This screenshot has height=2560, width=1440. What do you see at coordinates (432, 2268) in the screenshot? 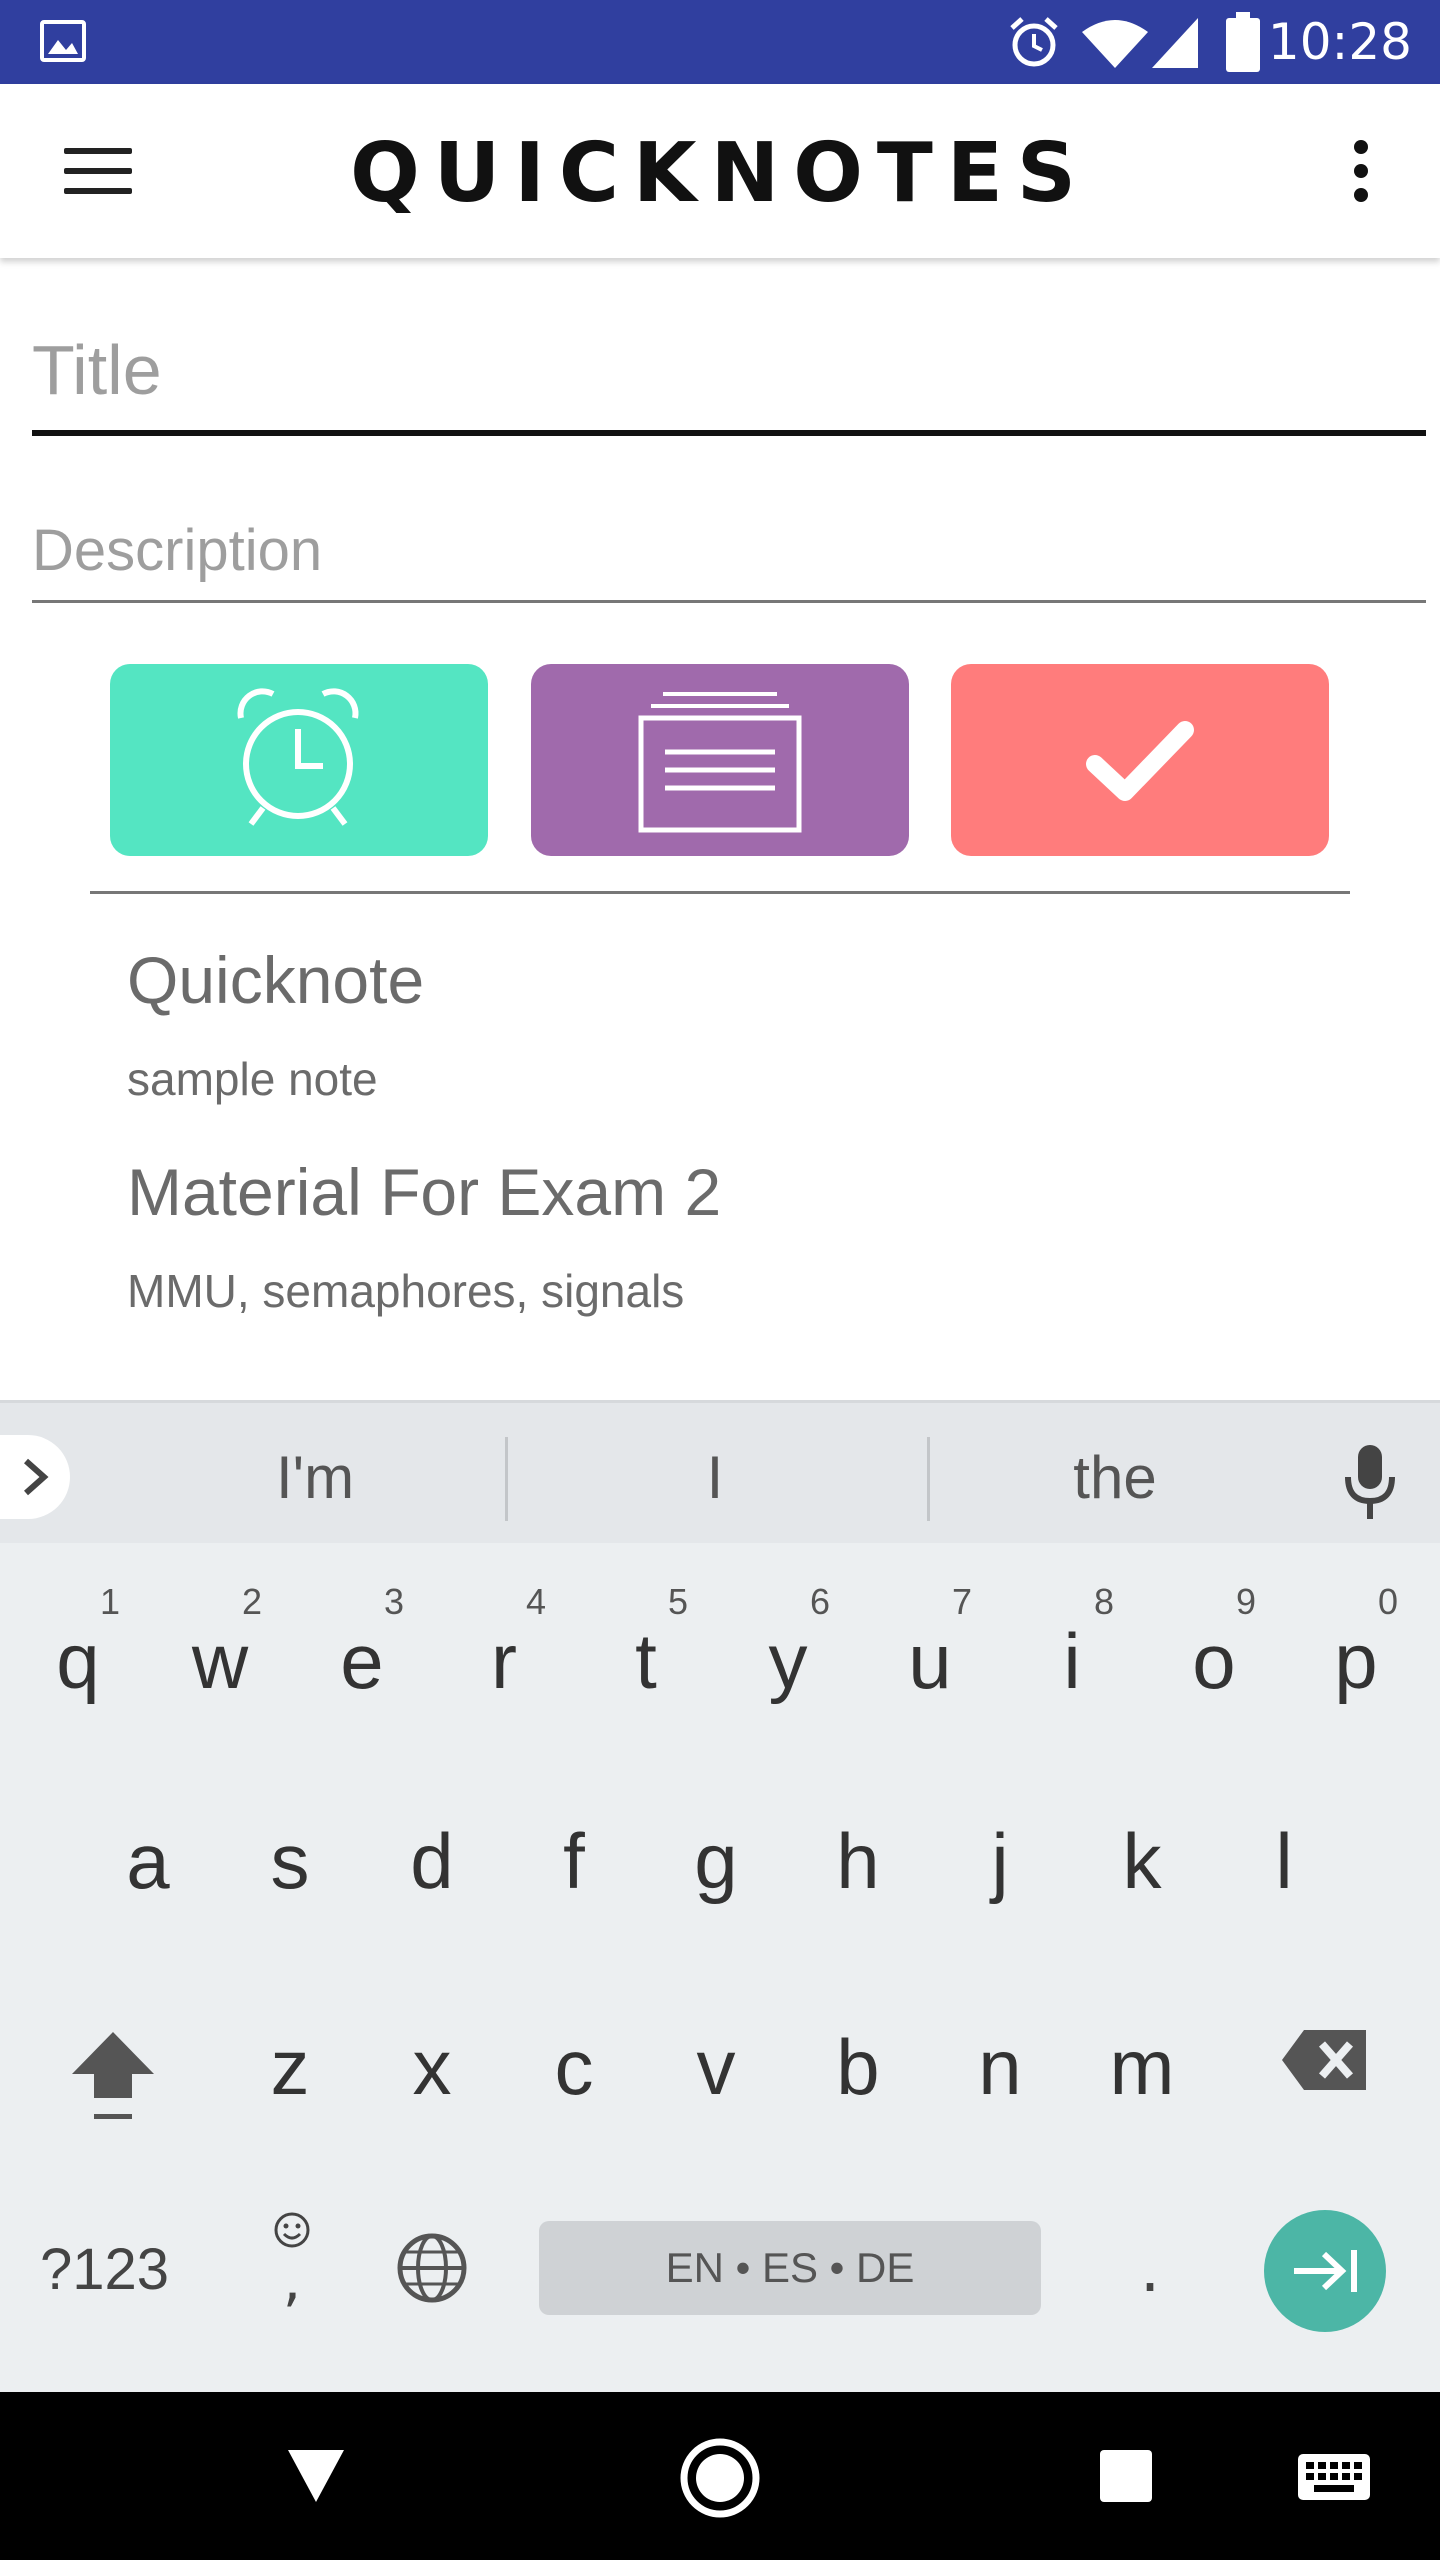
I see `globe-icon` at bounding box center [432, 2268].